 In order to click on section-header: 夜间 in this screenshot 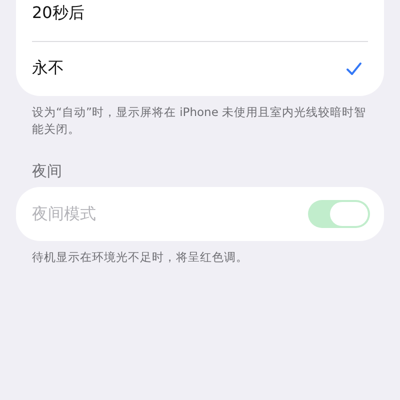, I will do `click(47, 171)`.